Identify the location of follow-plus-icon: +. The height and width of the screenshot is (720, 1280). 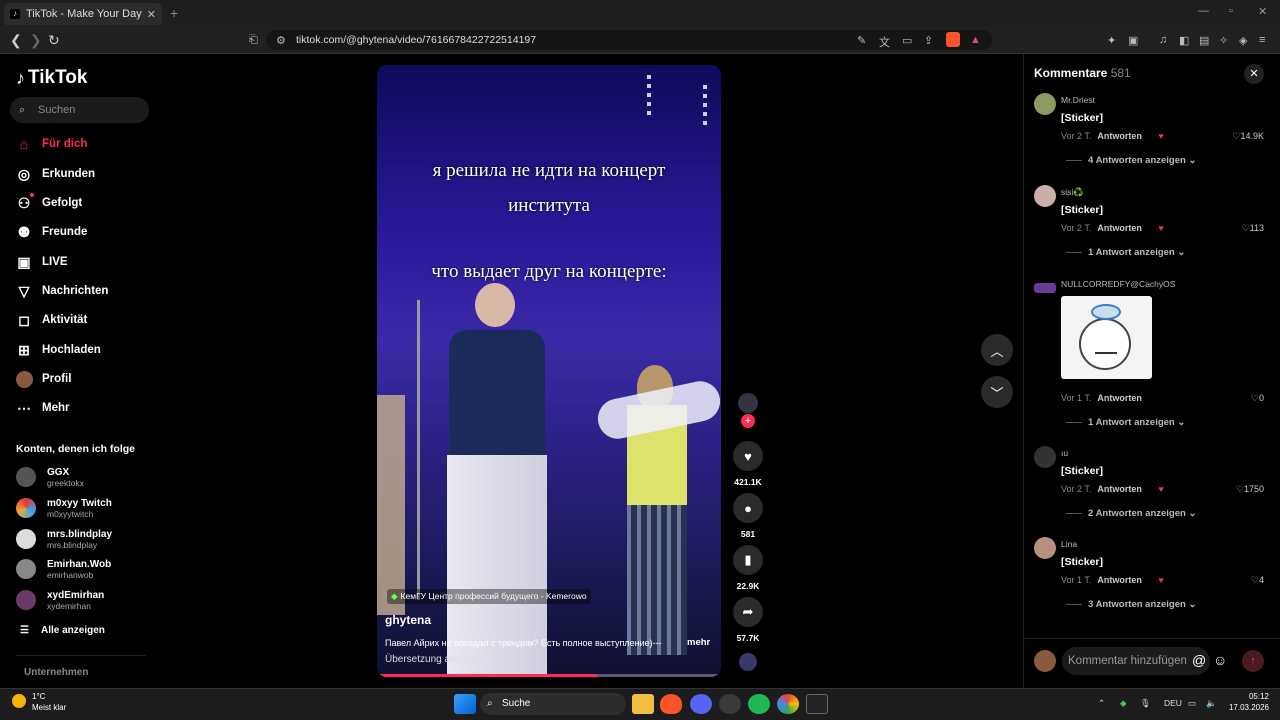
(748, 421).